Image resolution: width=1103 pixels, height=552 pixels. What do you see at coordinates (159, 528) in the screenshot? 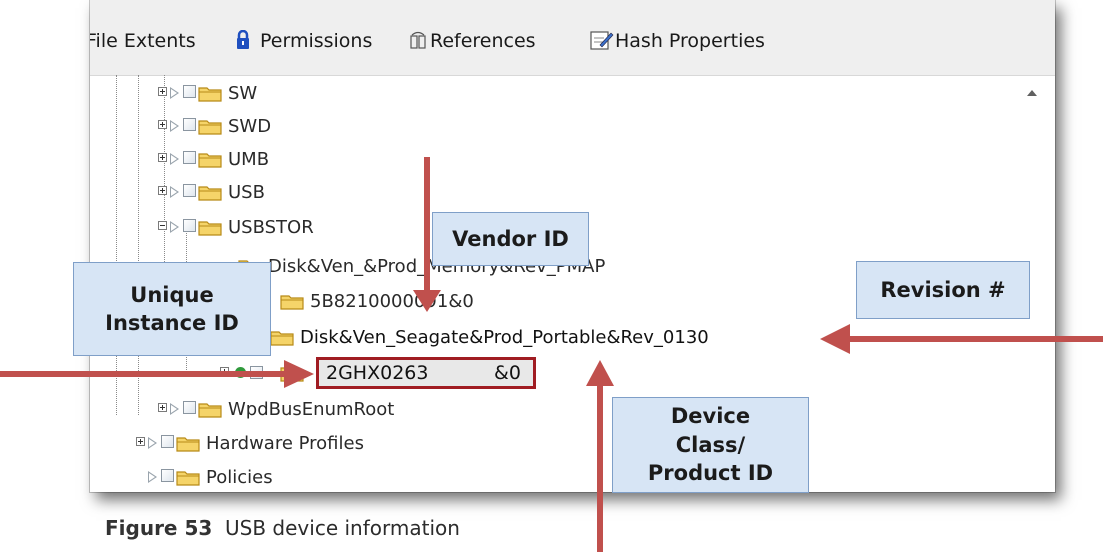
I see `figure-number: Figure 53` at bounding box center [159, 528].